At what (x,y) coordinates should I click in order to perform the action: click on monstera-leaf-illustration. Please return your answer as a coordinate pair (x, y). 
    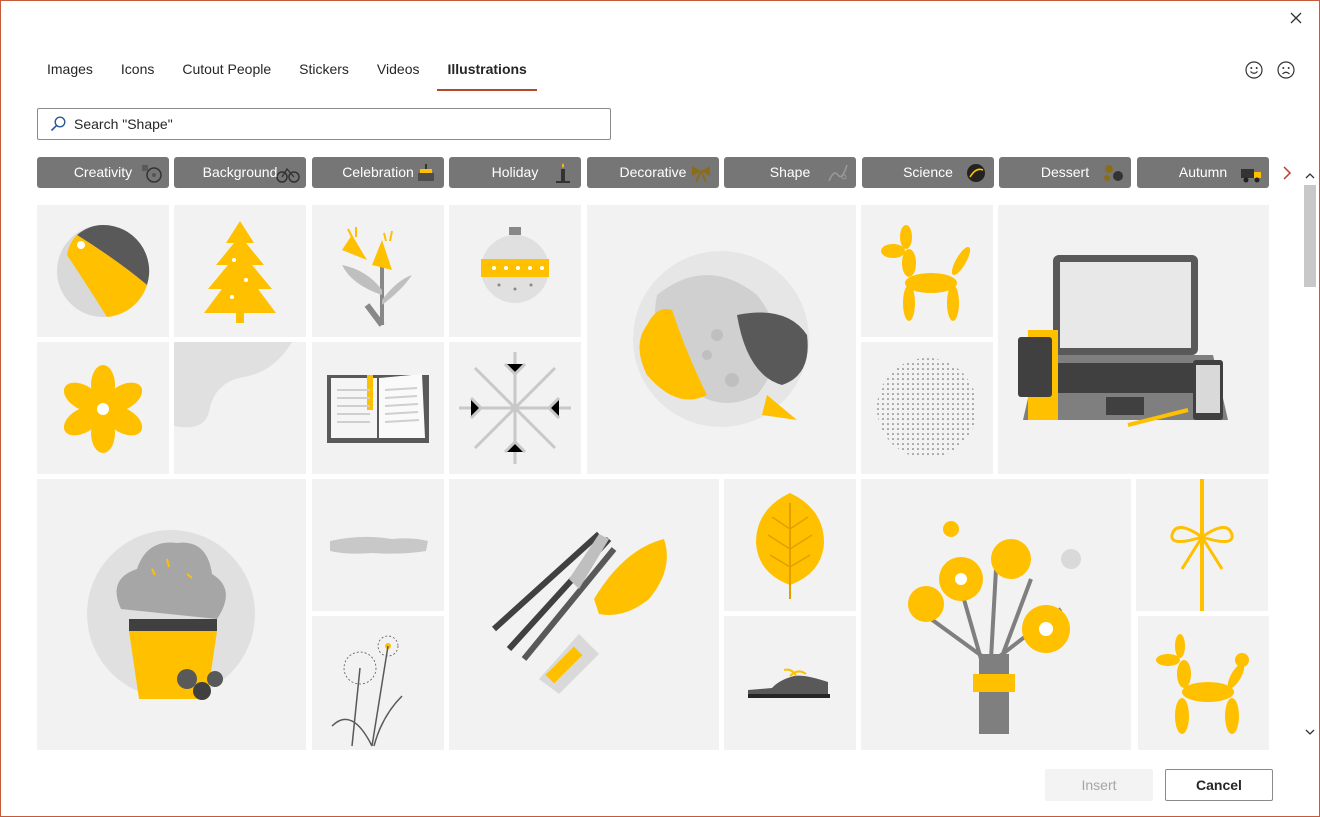
    Looking at the image, I should click on (790, 546).